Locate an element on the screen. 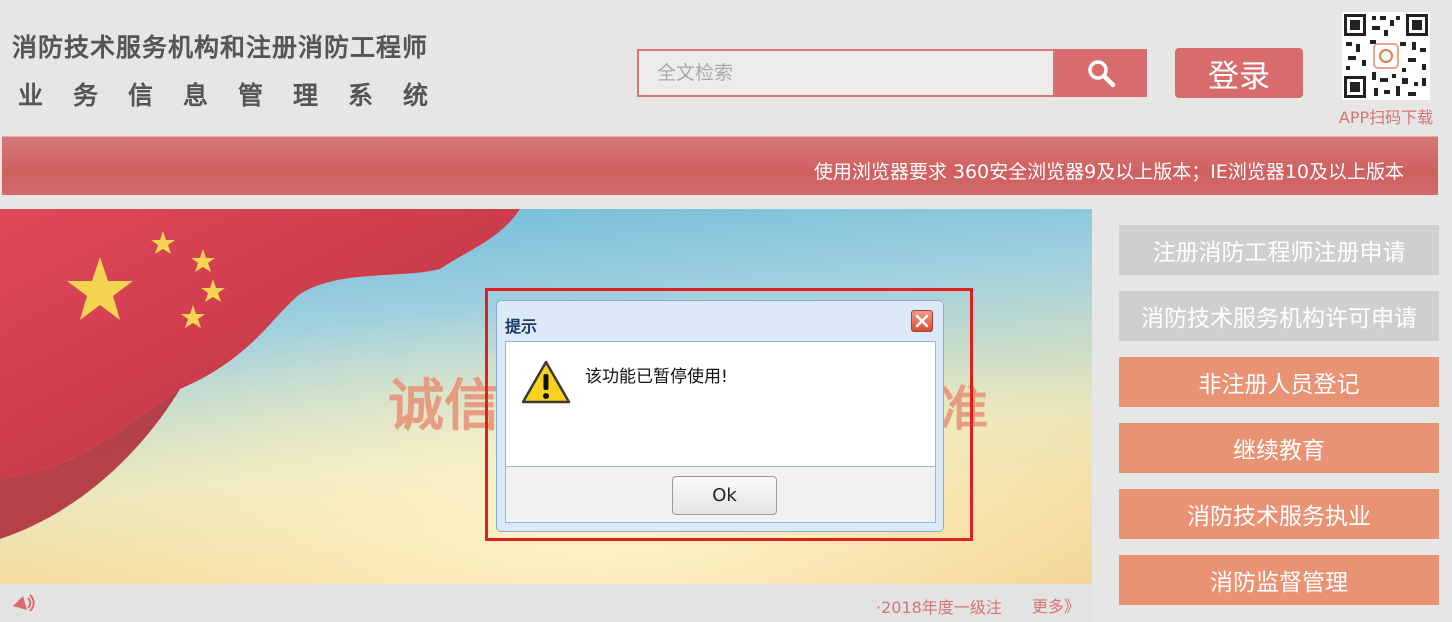  search-icon is located at coordinates (1102, 74).